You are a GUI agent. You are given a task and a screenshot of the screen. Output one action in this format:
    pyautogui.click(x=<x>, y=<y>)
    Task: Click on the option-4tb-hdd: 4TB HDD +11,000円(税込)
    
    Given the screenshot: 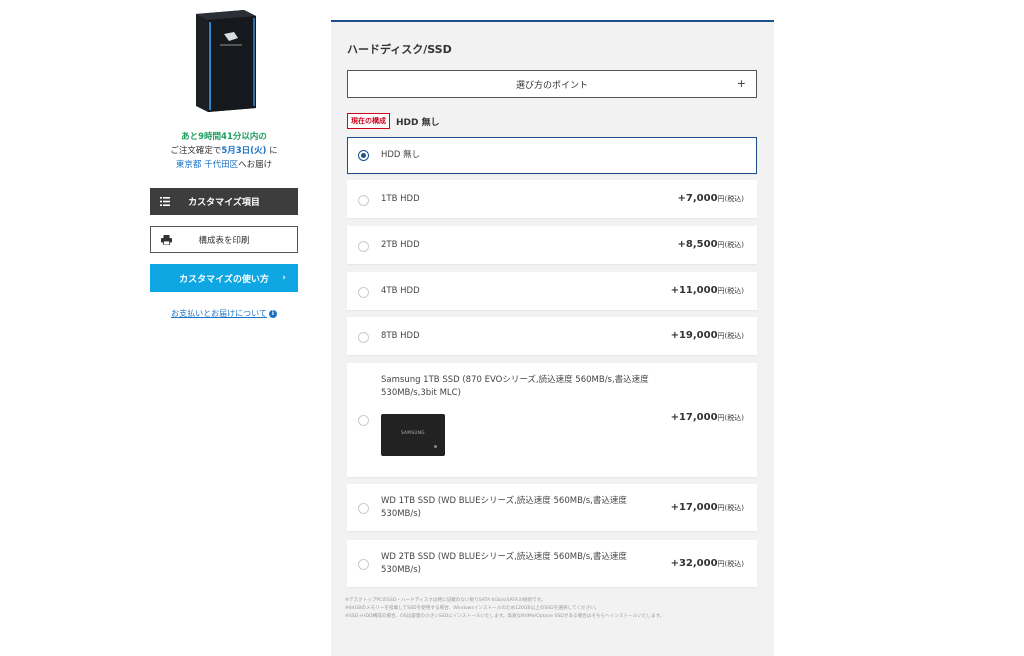 What is the action you would take?
    pyautogui.click(x=552, y=291)
    